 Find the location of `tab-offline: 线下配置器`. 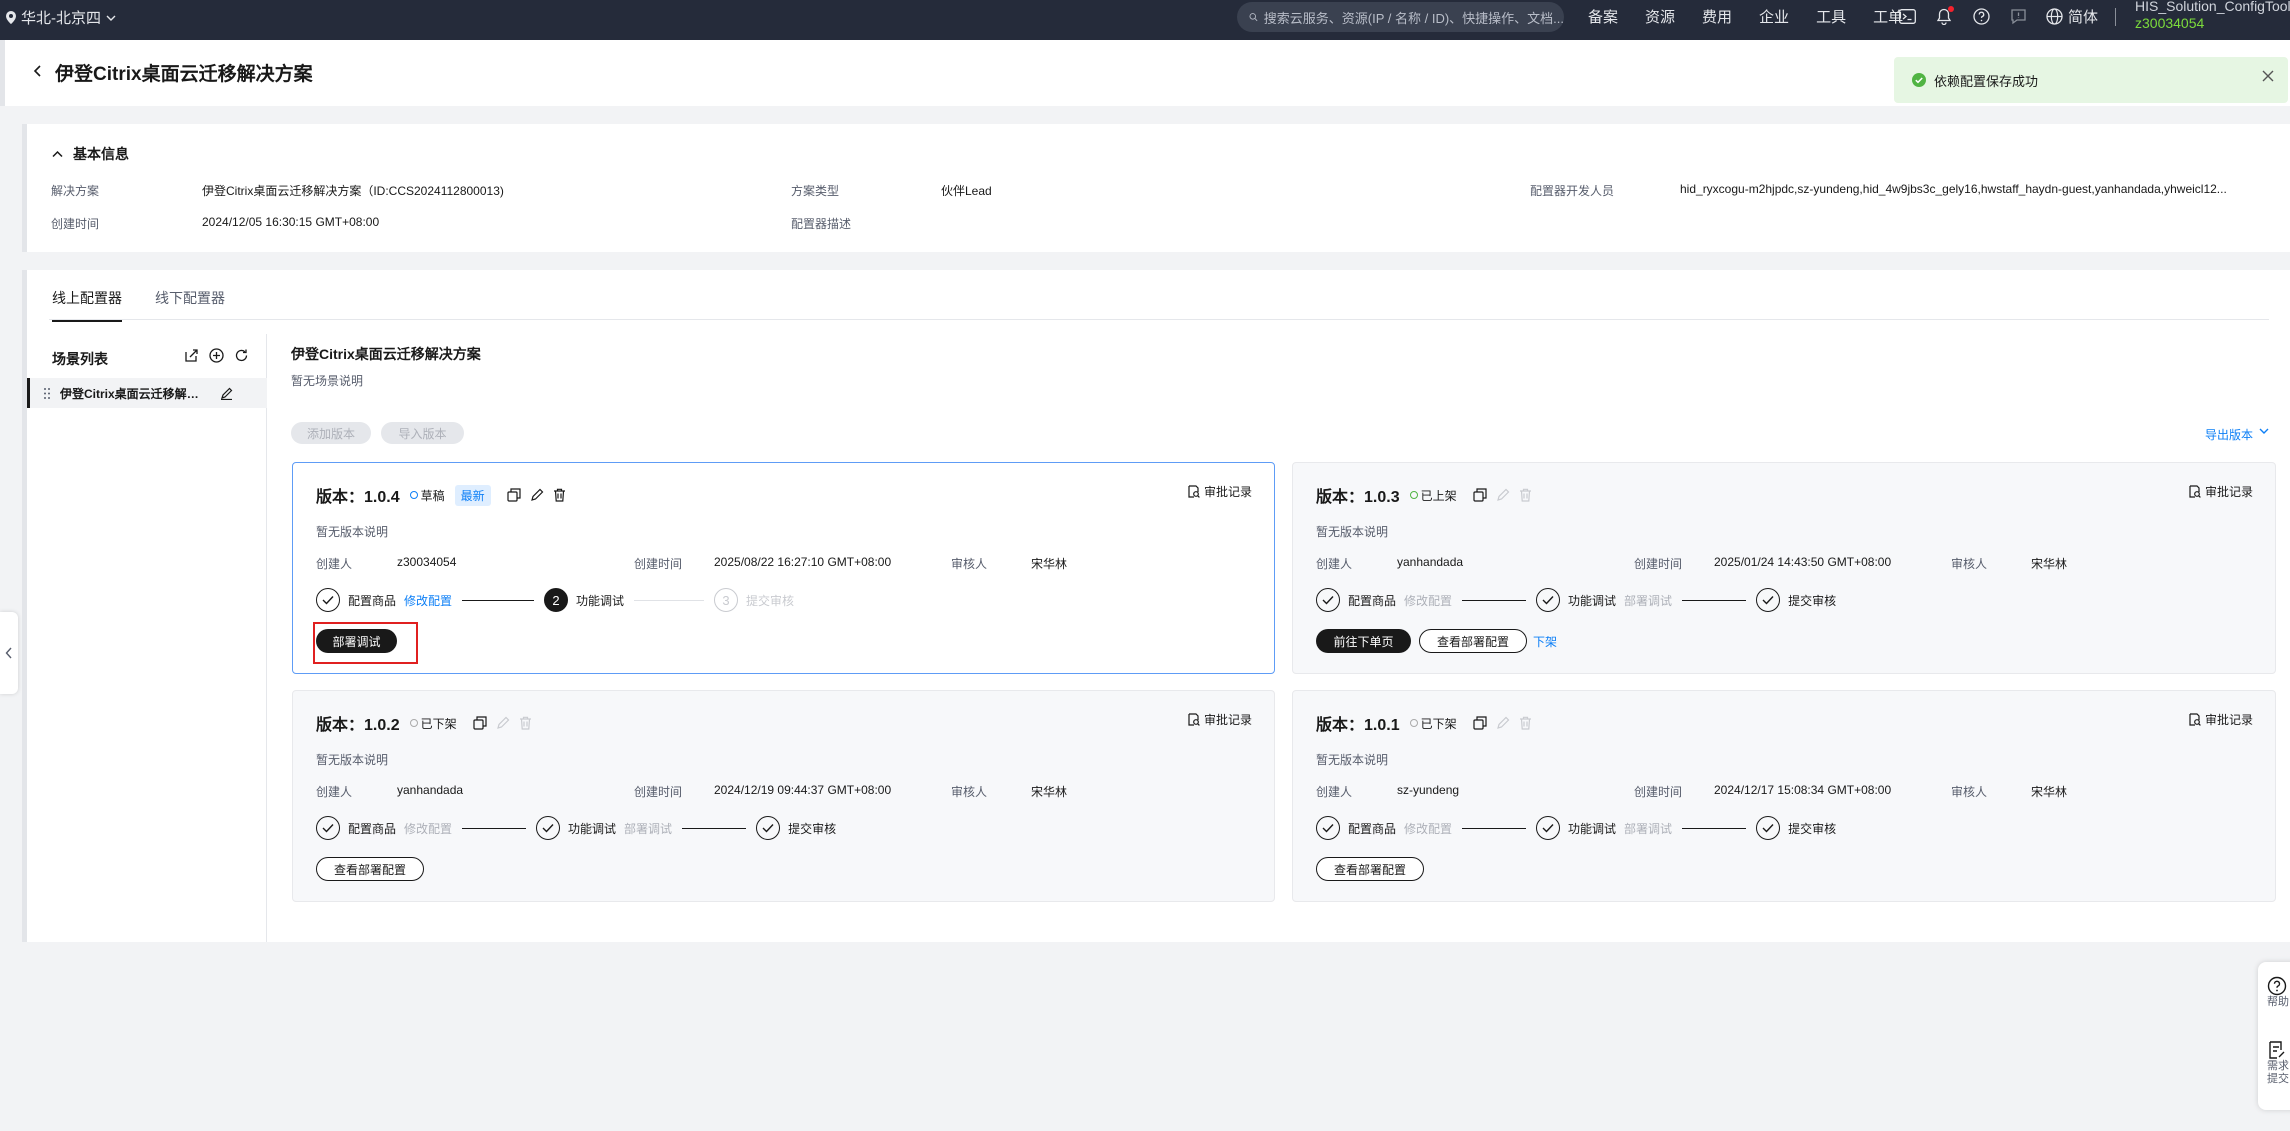

tab-offline: 线下配置器 is located at coordinates (190, 304).